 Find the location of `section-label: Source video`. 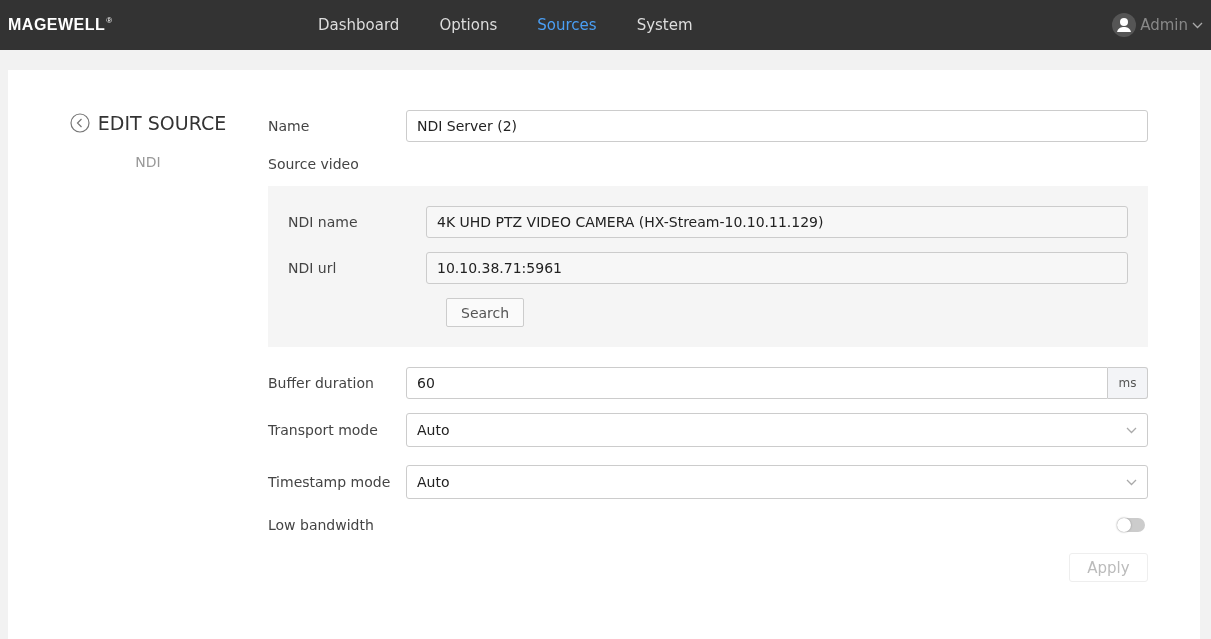

section-label: Source video is located at coordinates (314, 164).